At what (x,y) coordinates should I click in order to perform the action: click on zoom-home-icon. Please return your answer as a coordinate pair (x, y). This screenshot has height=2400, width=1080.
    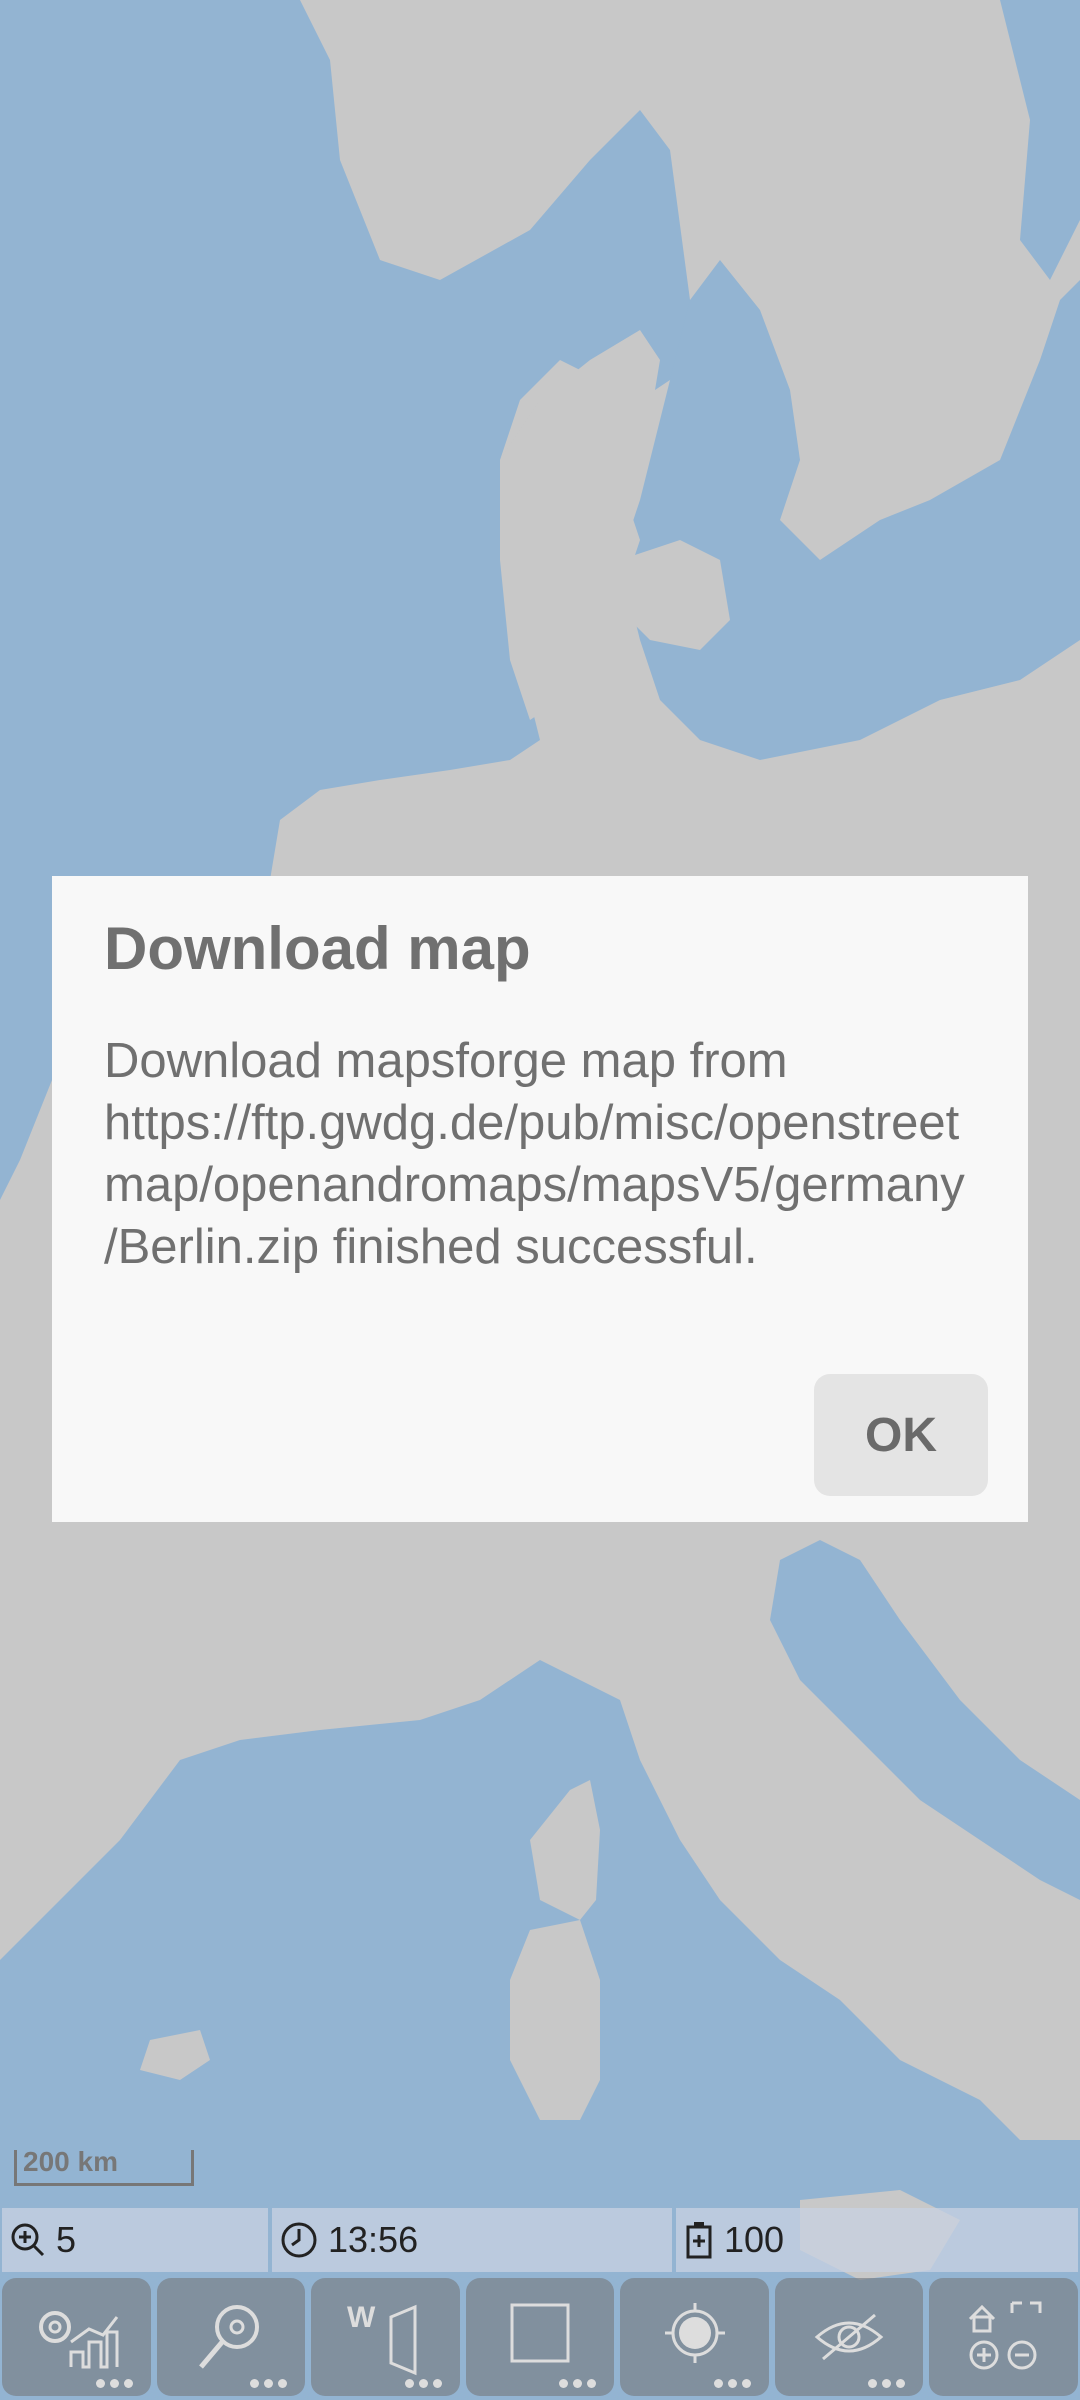
    Looking at the image, I should click on (1005, 2335).